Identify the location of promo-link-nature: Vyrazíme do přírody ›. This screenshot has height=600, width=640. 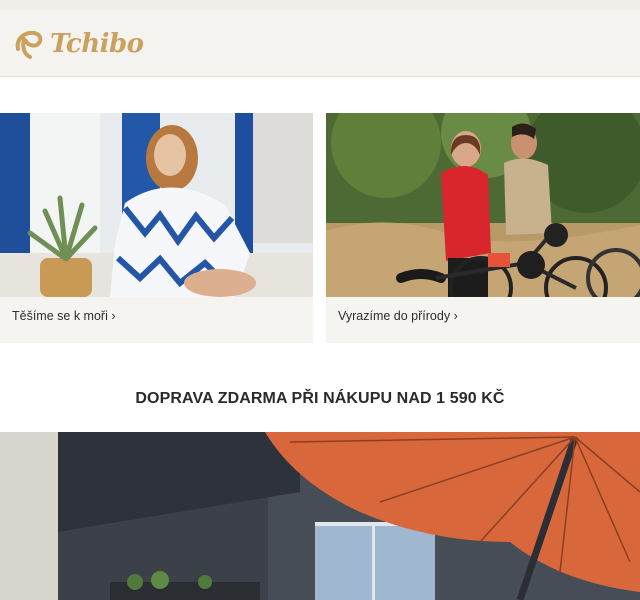
(398, 316).